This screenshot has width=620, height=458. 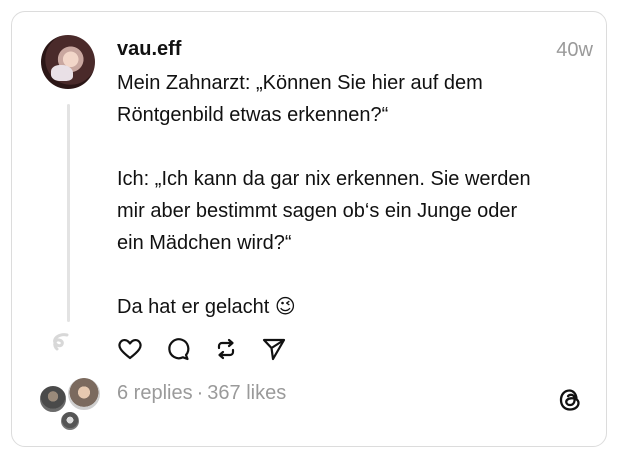 I want to click on repost-icon, so click(x=226, y=349).